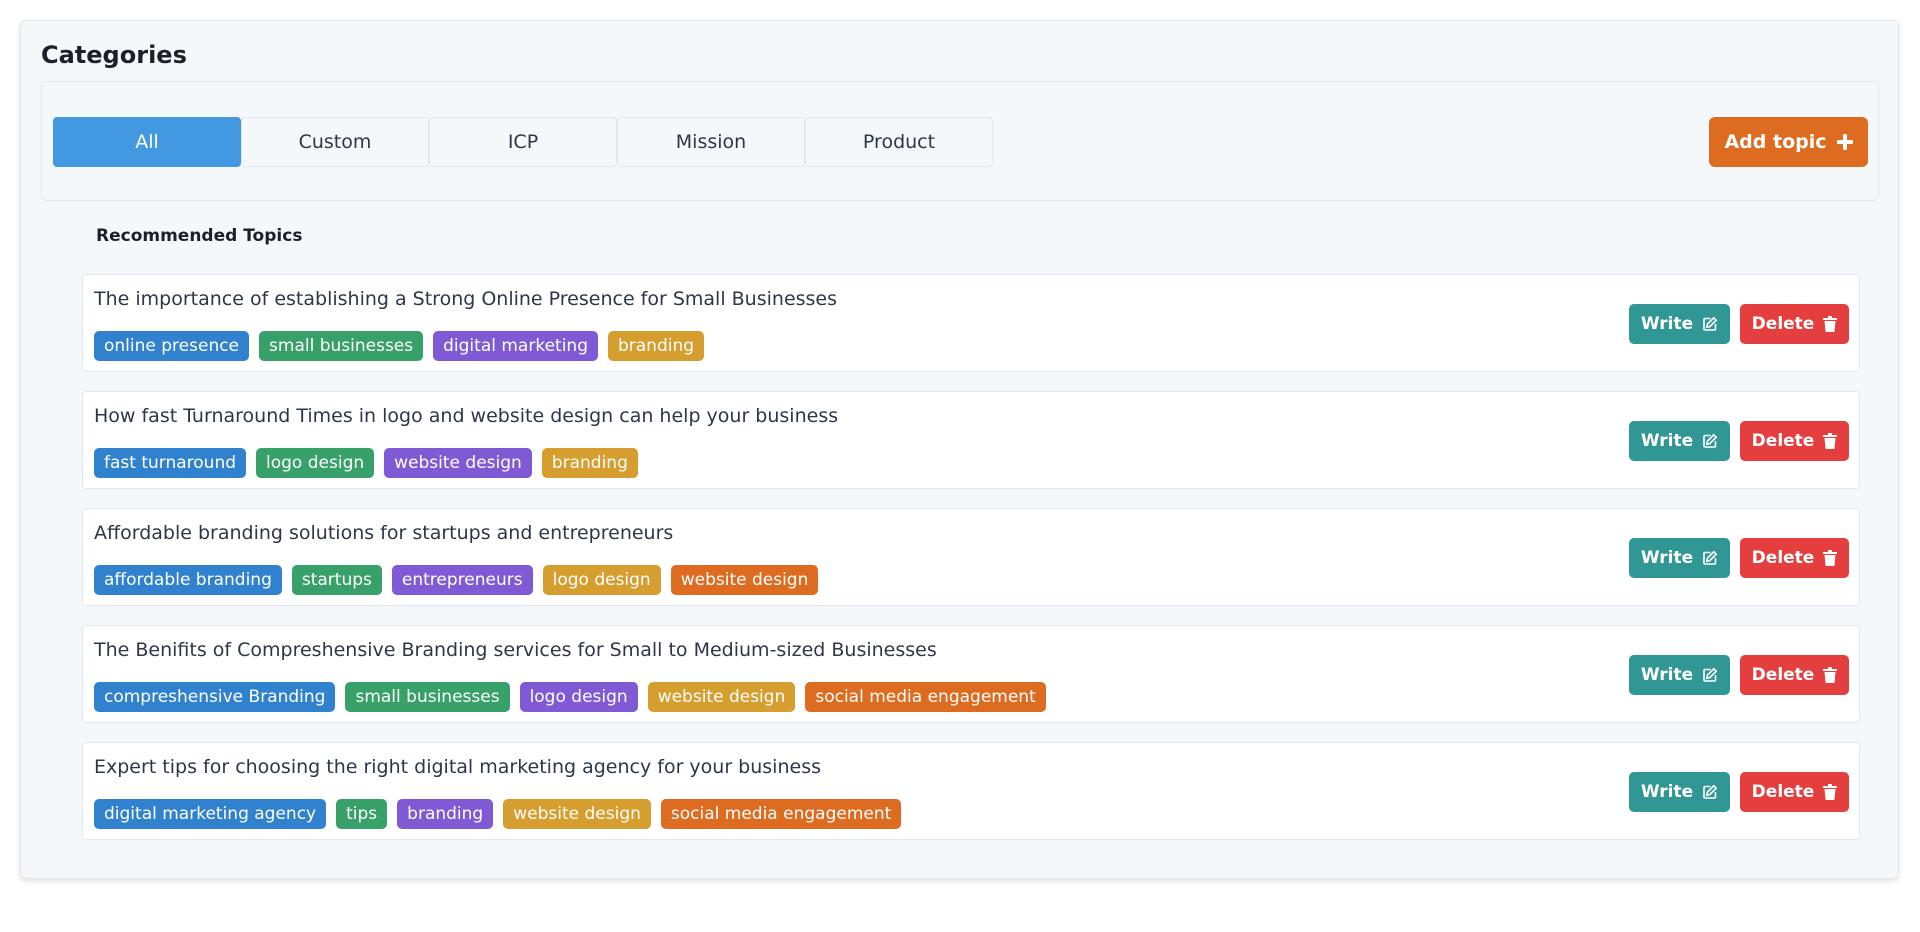 The image size is (1920, 932). Describe the element at coordinates (147, 142) in the screenshot. I see `tab-all: All` at that location.